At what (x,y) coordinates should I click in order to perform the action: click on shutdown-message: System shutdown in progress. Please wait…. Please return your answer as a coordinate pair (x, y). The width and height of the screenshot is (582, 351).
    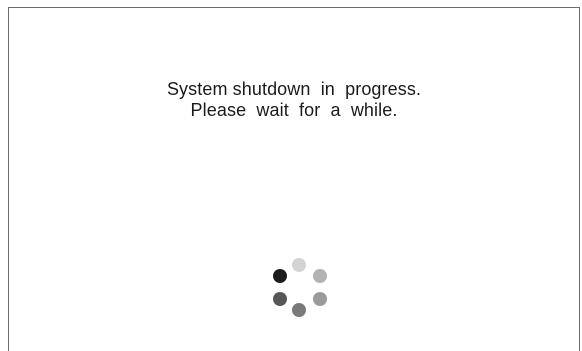
    Looking at the image, I should click on (294, 100).